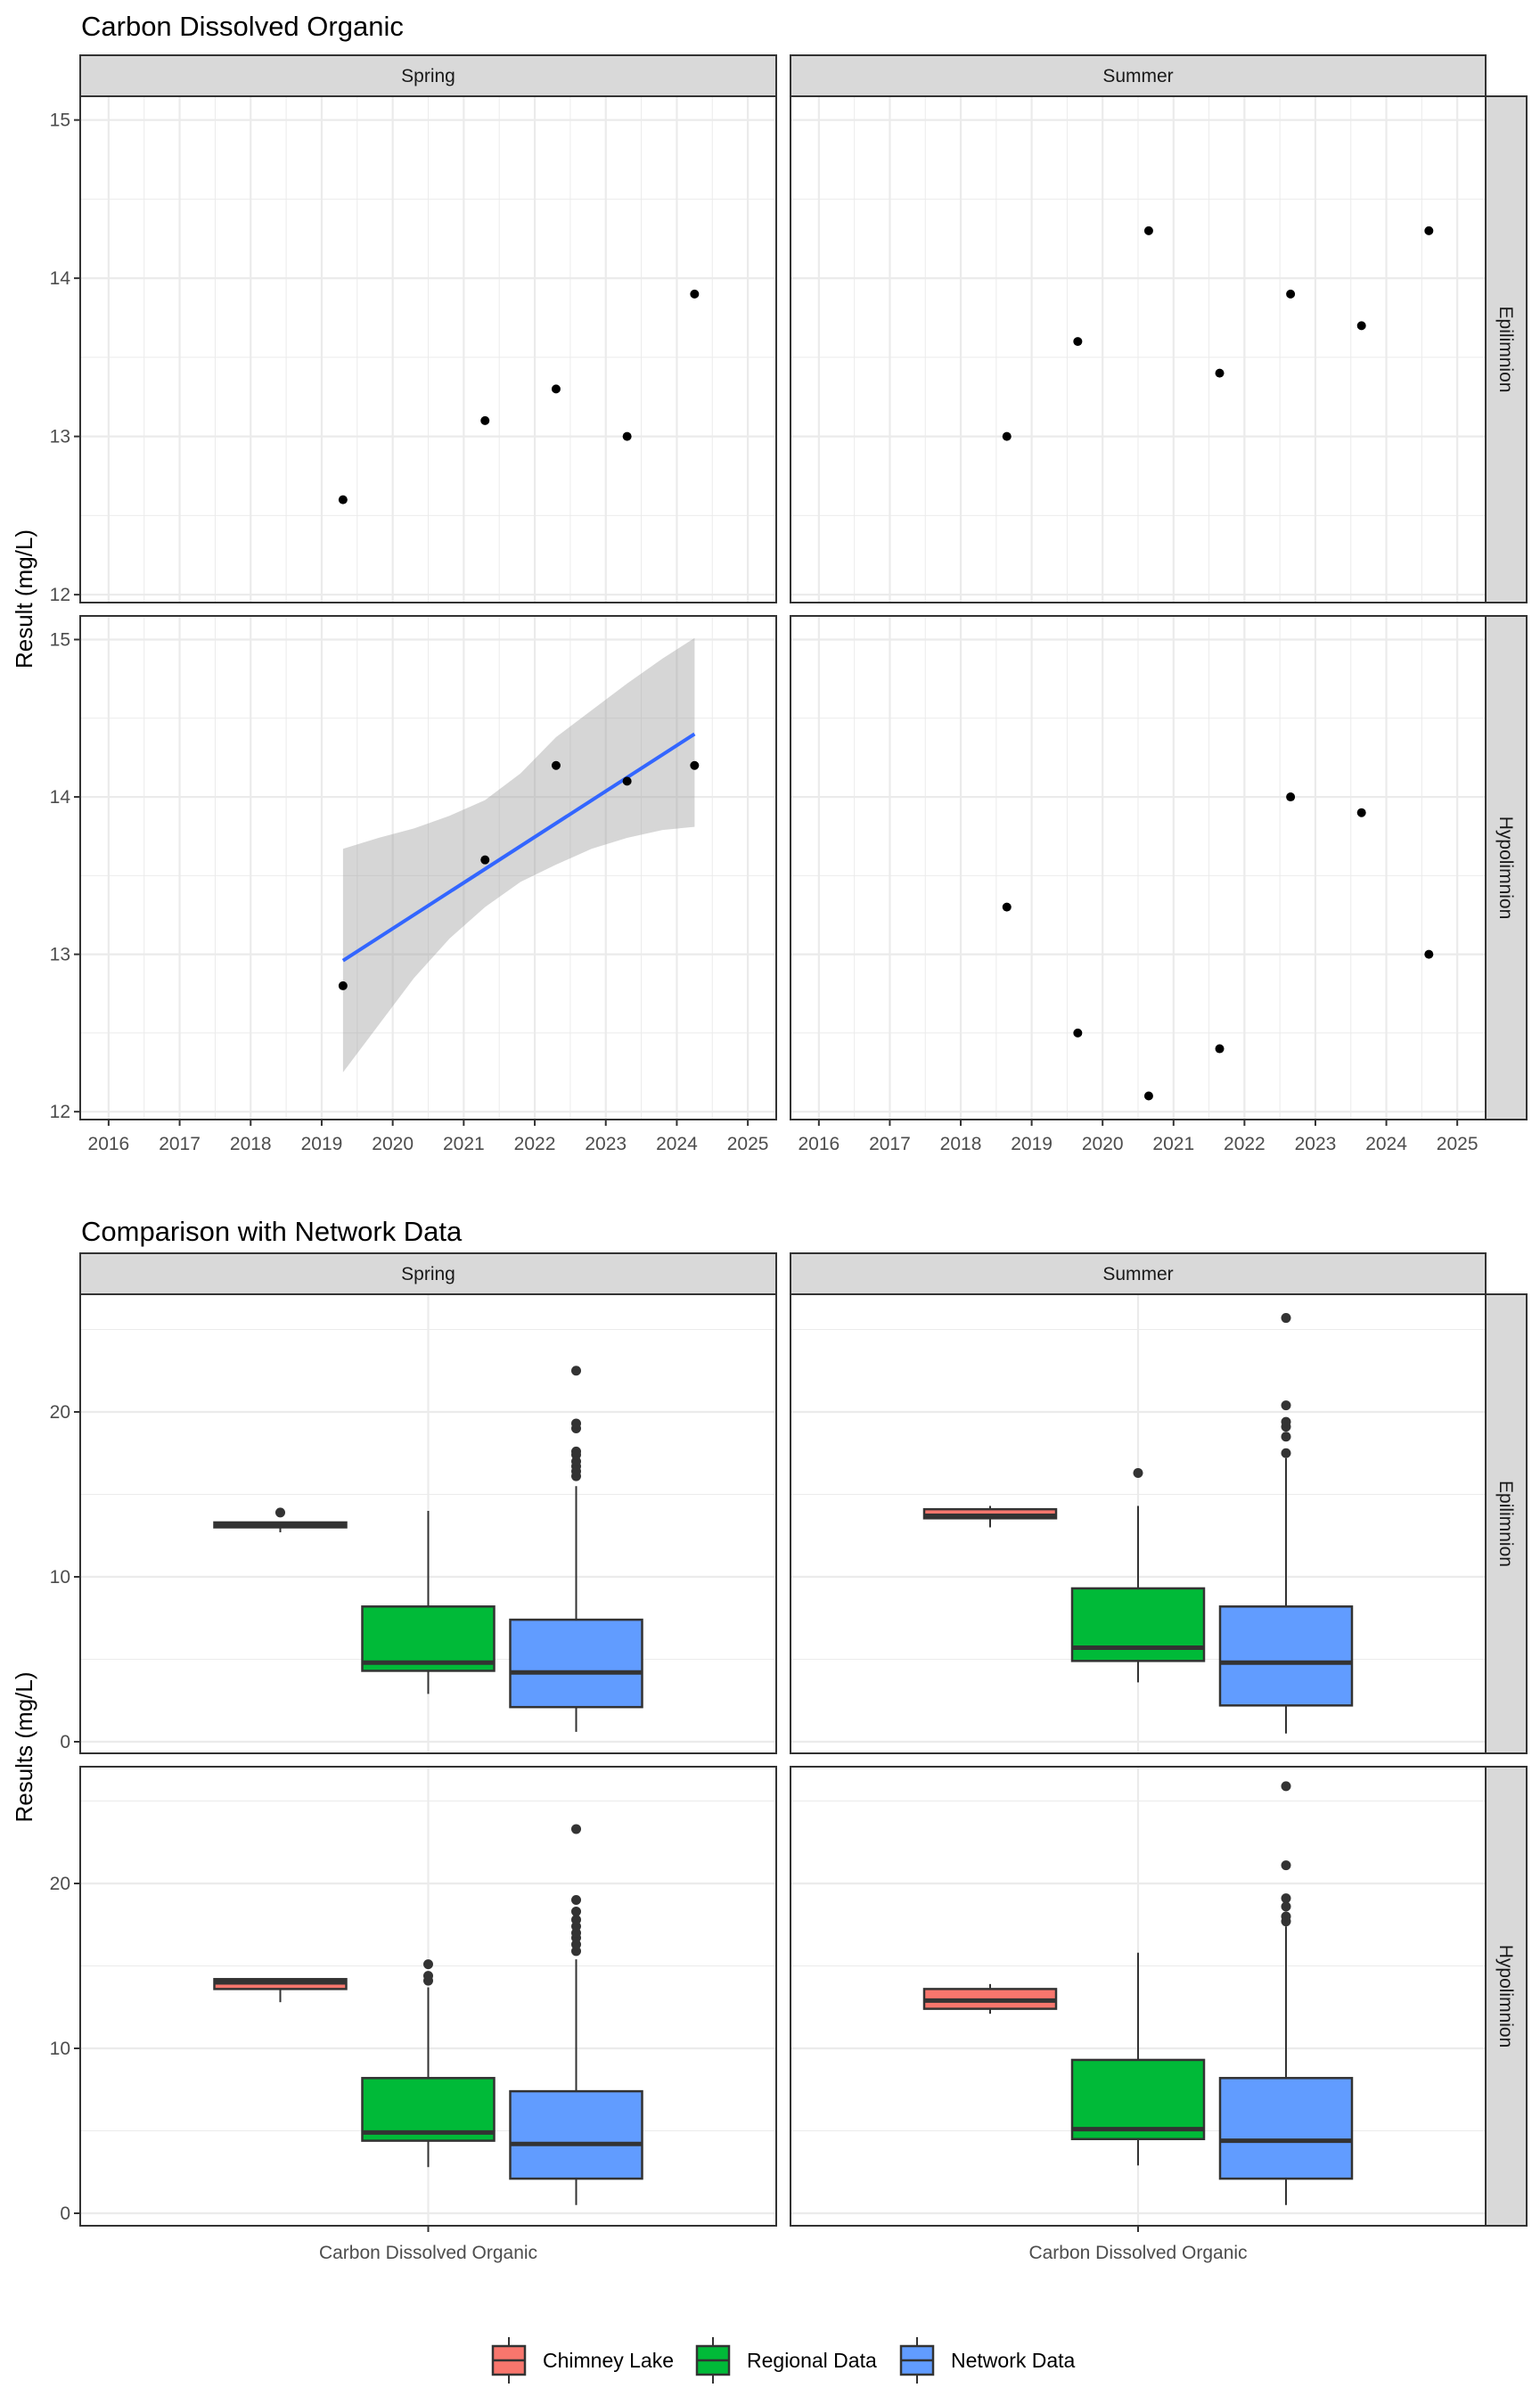  Describe the element at coordinates (812, 2360) in the screenshot. I see `legend-label: Regional Data` at that location.